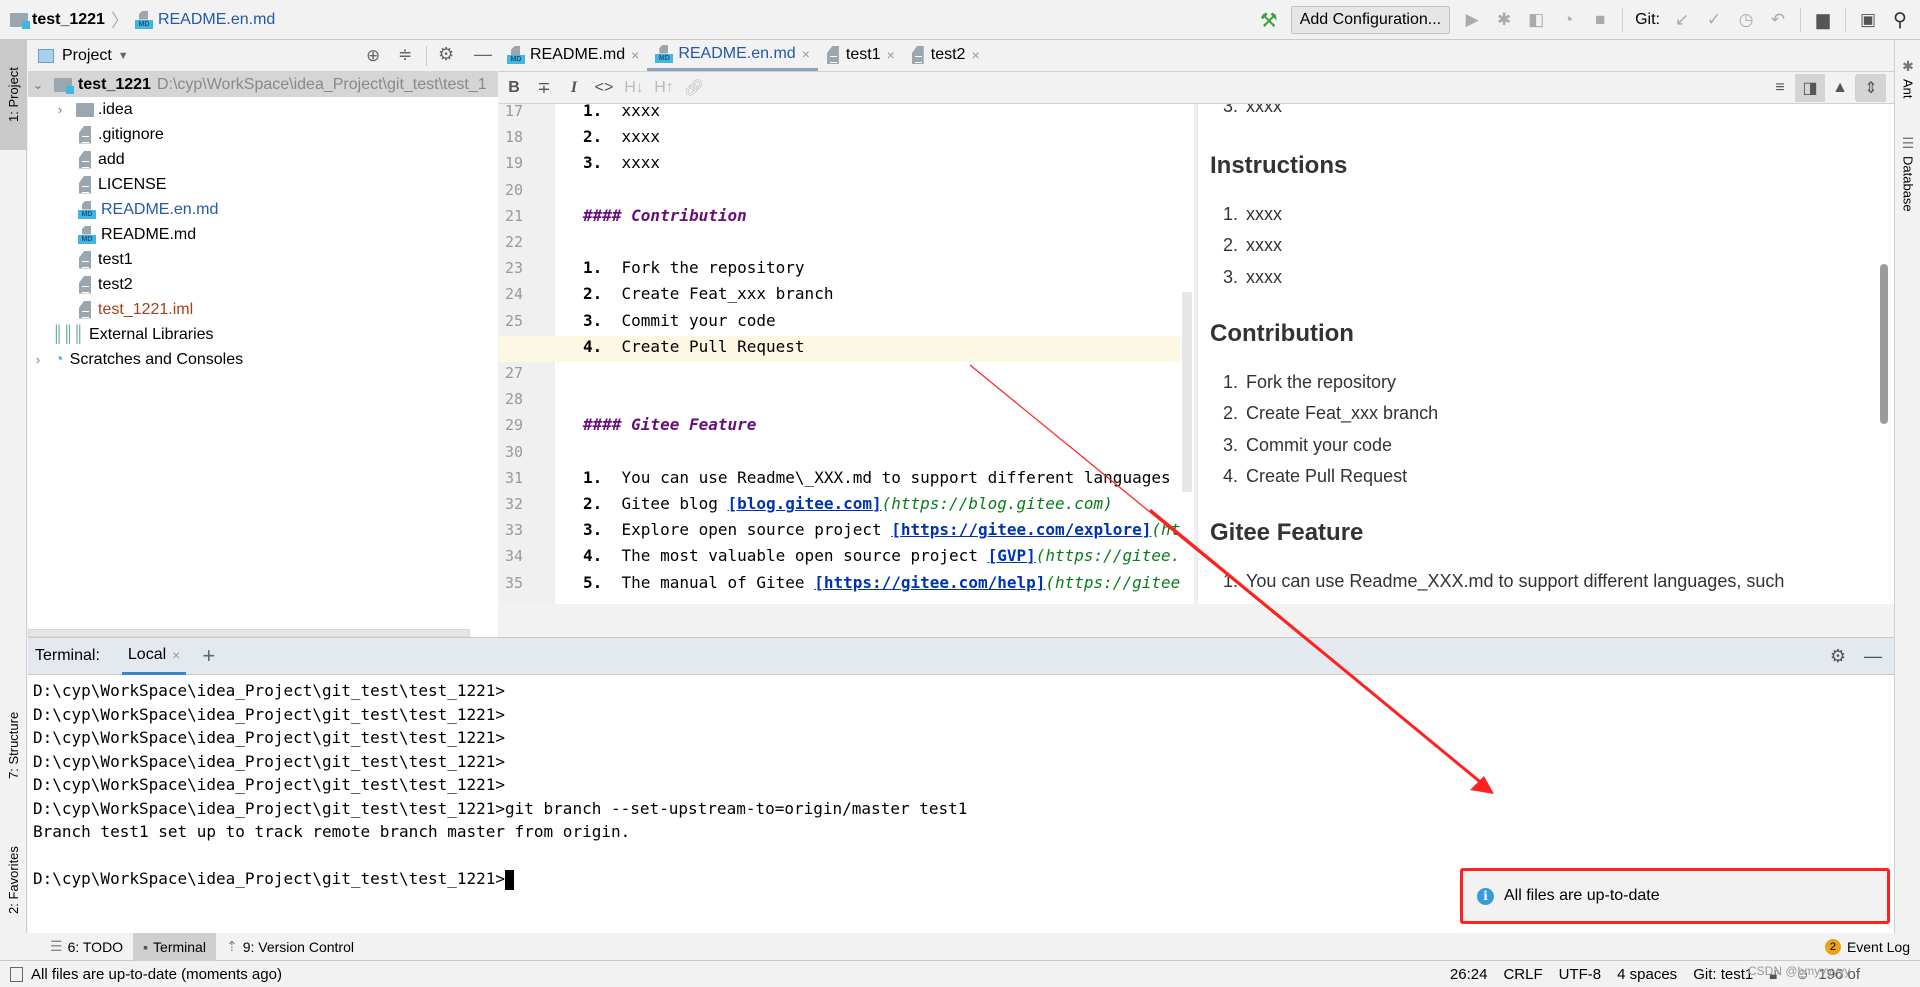 This screenshot has width=1920, height=987. I want to click on list-number: 2., so click(593, 137).